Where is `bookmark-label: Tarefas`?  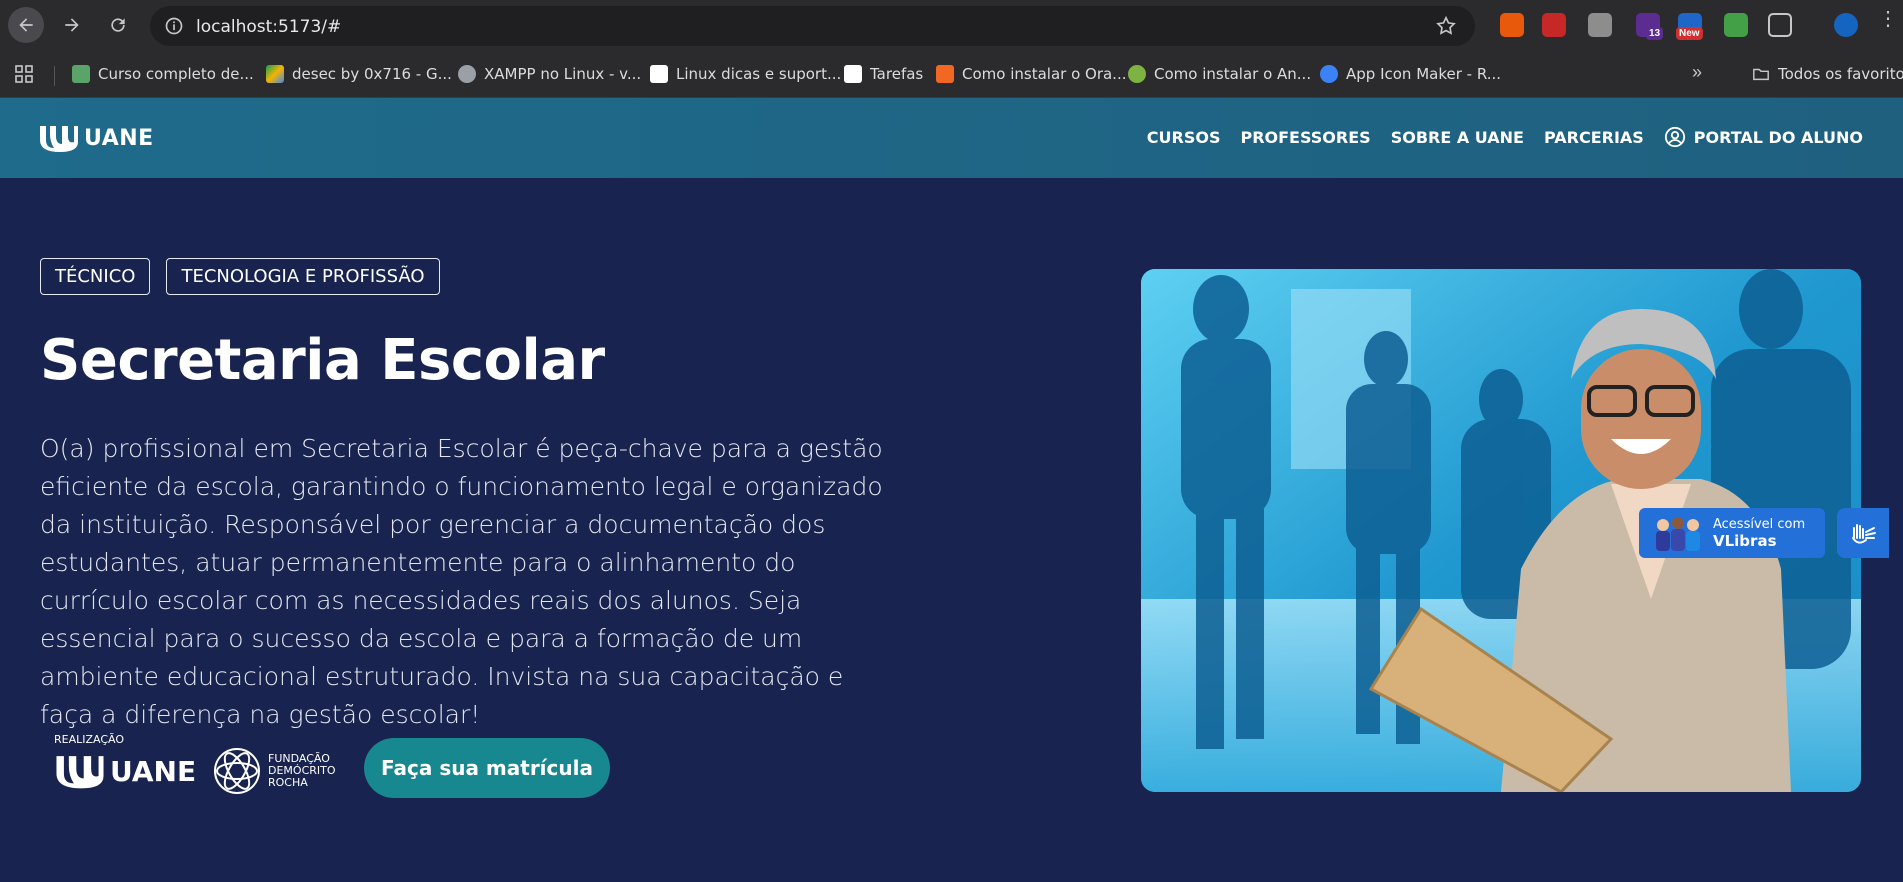 bookmark-label: Tarefas is located at coordinates (897, 74).